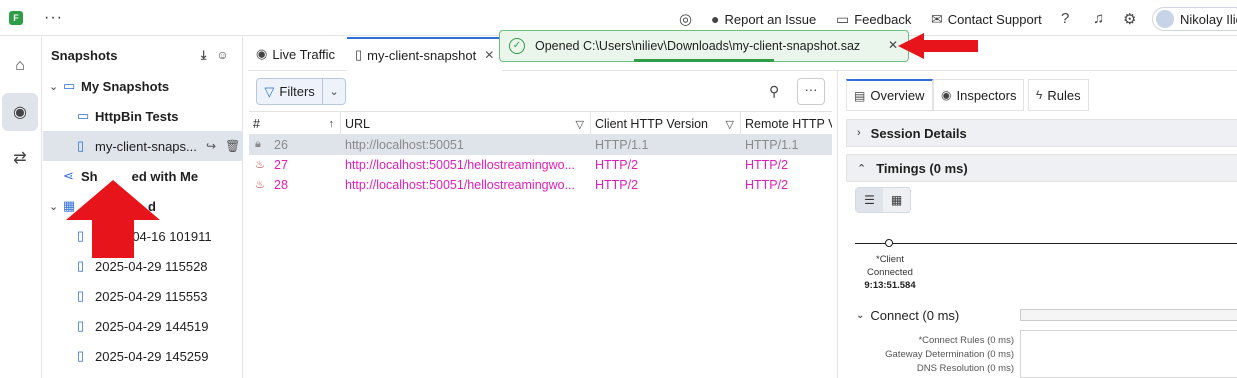  What do you see at coordinates (334, 91) in the screenshot?
I see `filters-dropdown: ⌄` at bounding box center [334, 91].